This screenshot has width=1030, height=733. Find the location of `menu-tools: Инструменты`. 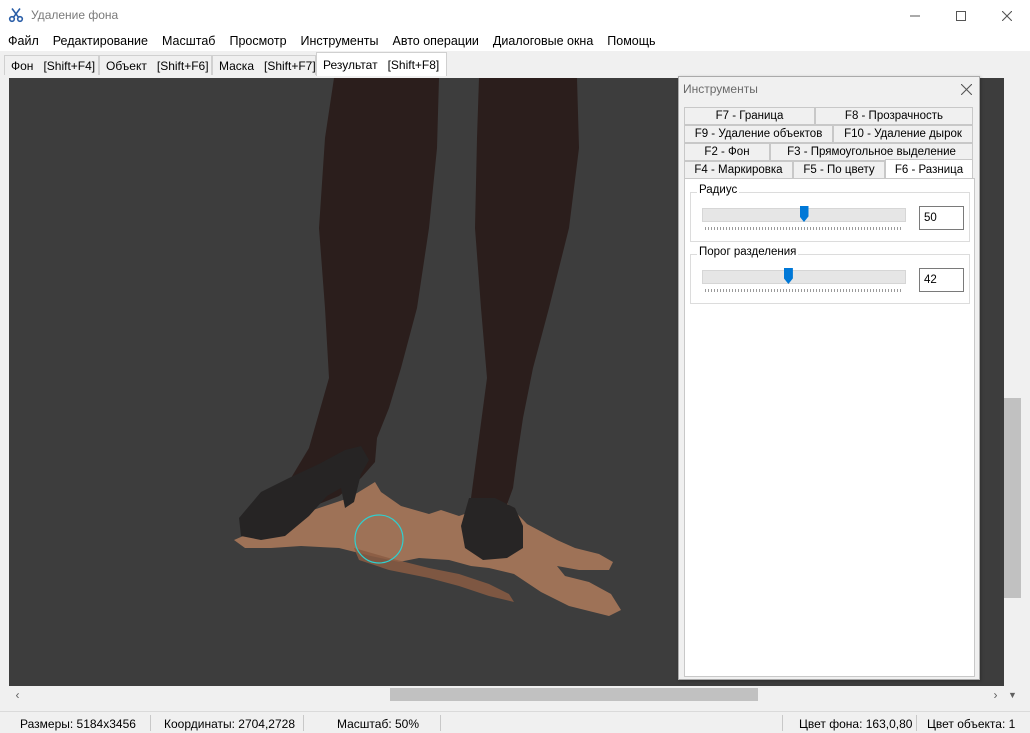

menu-tools: Инструменты is located at coordinates (340, 41).